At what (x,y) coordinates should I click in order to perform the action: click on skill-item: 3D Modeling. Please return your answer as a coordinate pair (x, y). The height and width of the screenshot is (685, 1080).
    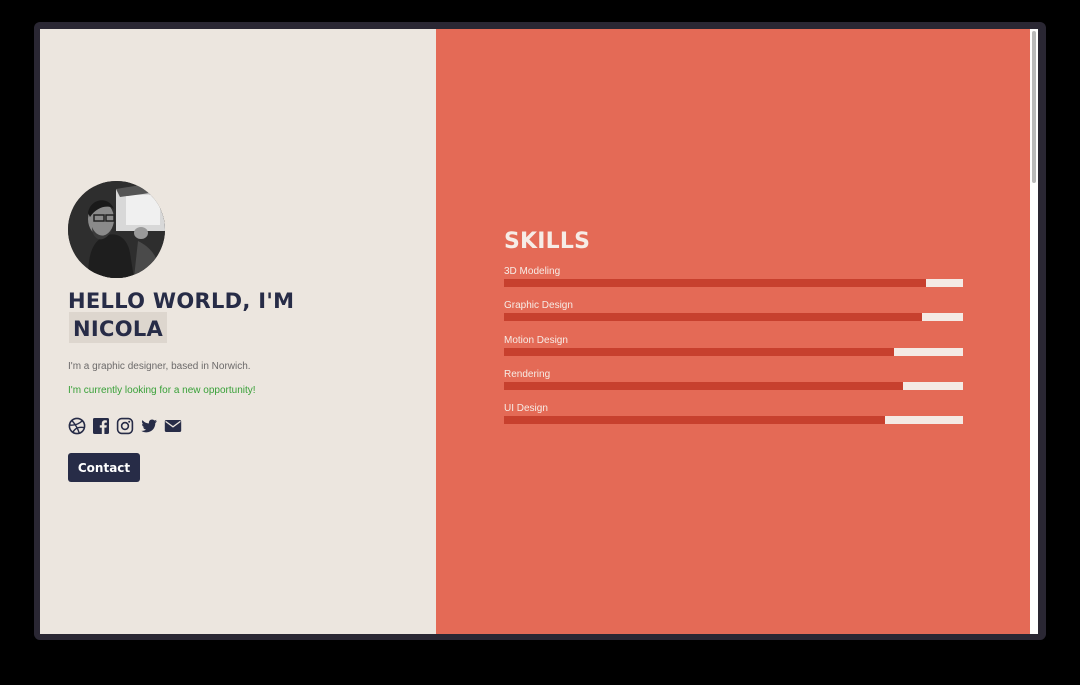
    Looking at the image, I should click on (733, 283).